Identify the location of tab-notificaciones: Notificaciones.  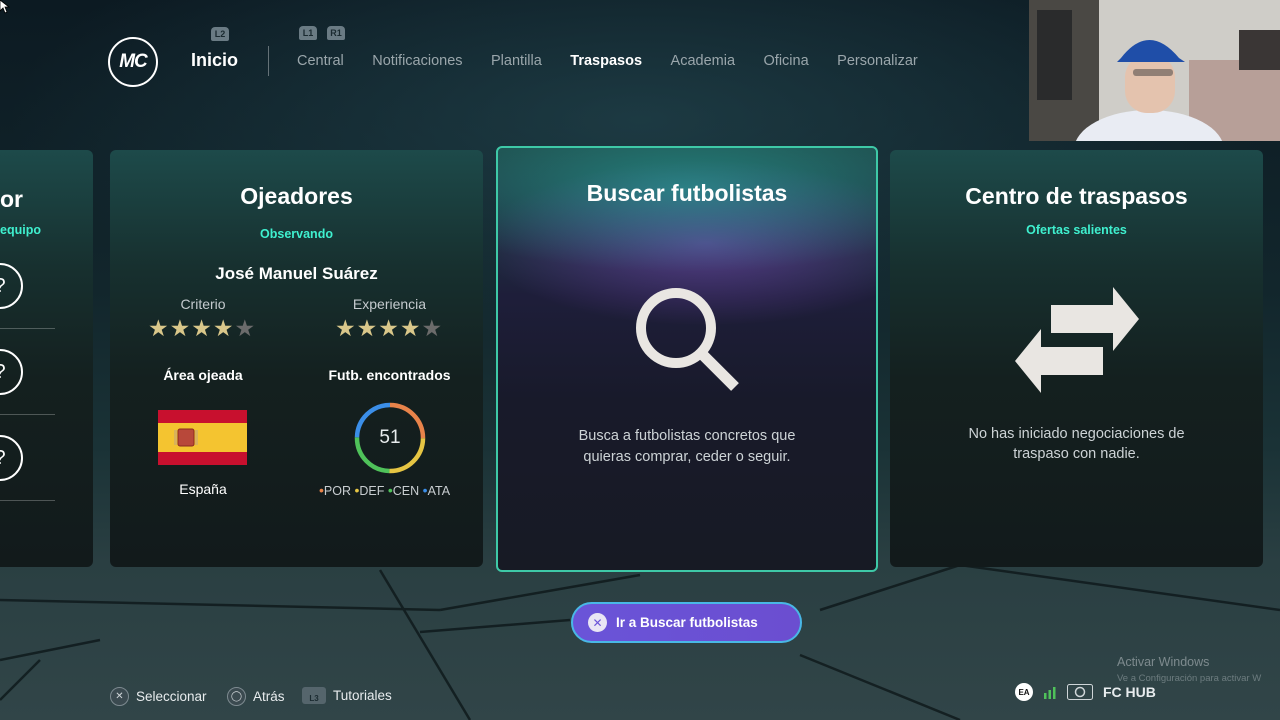
(417, 61).